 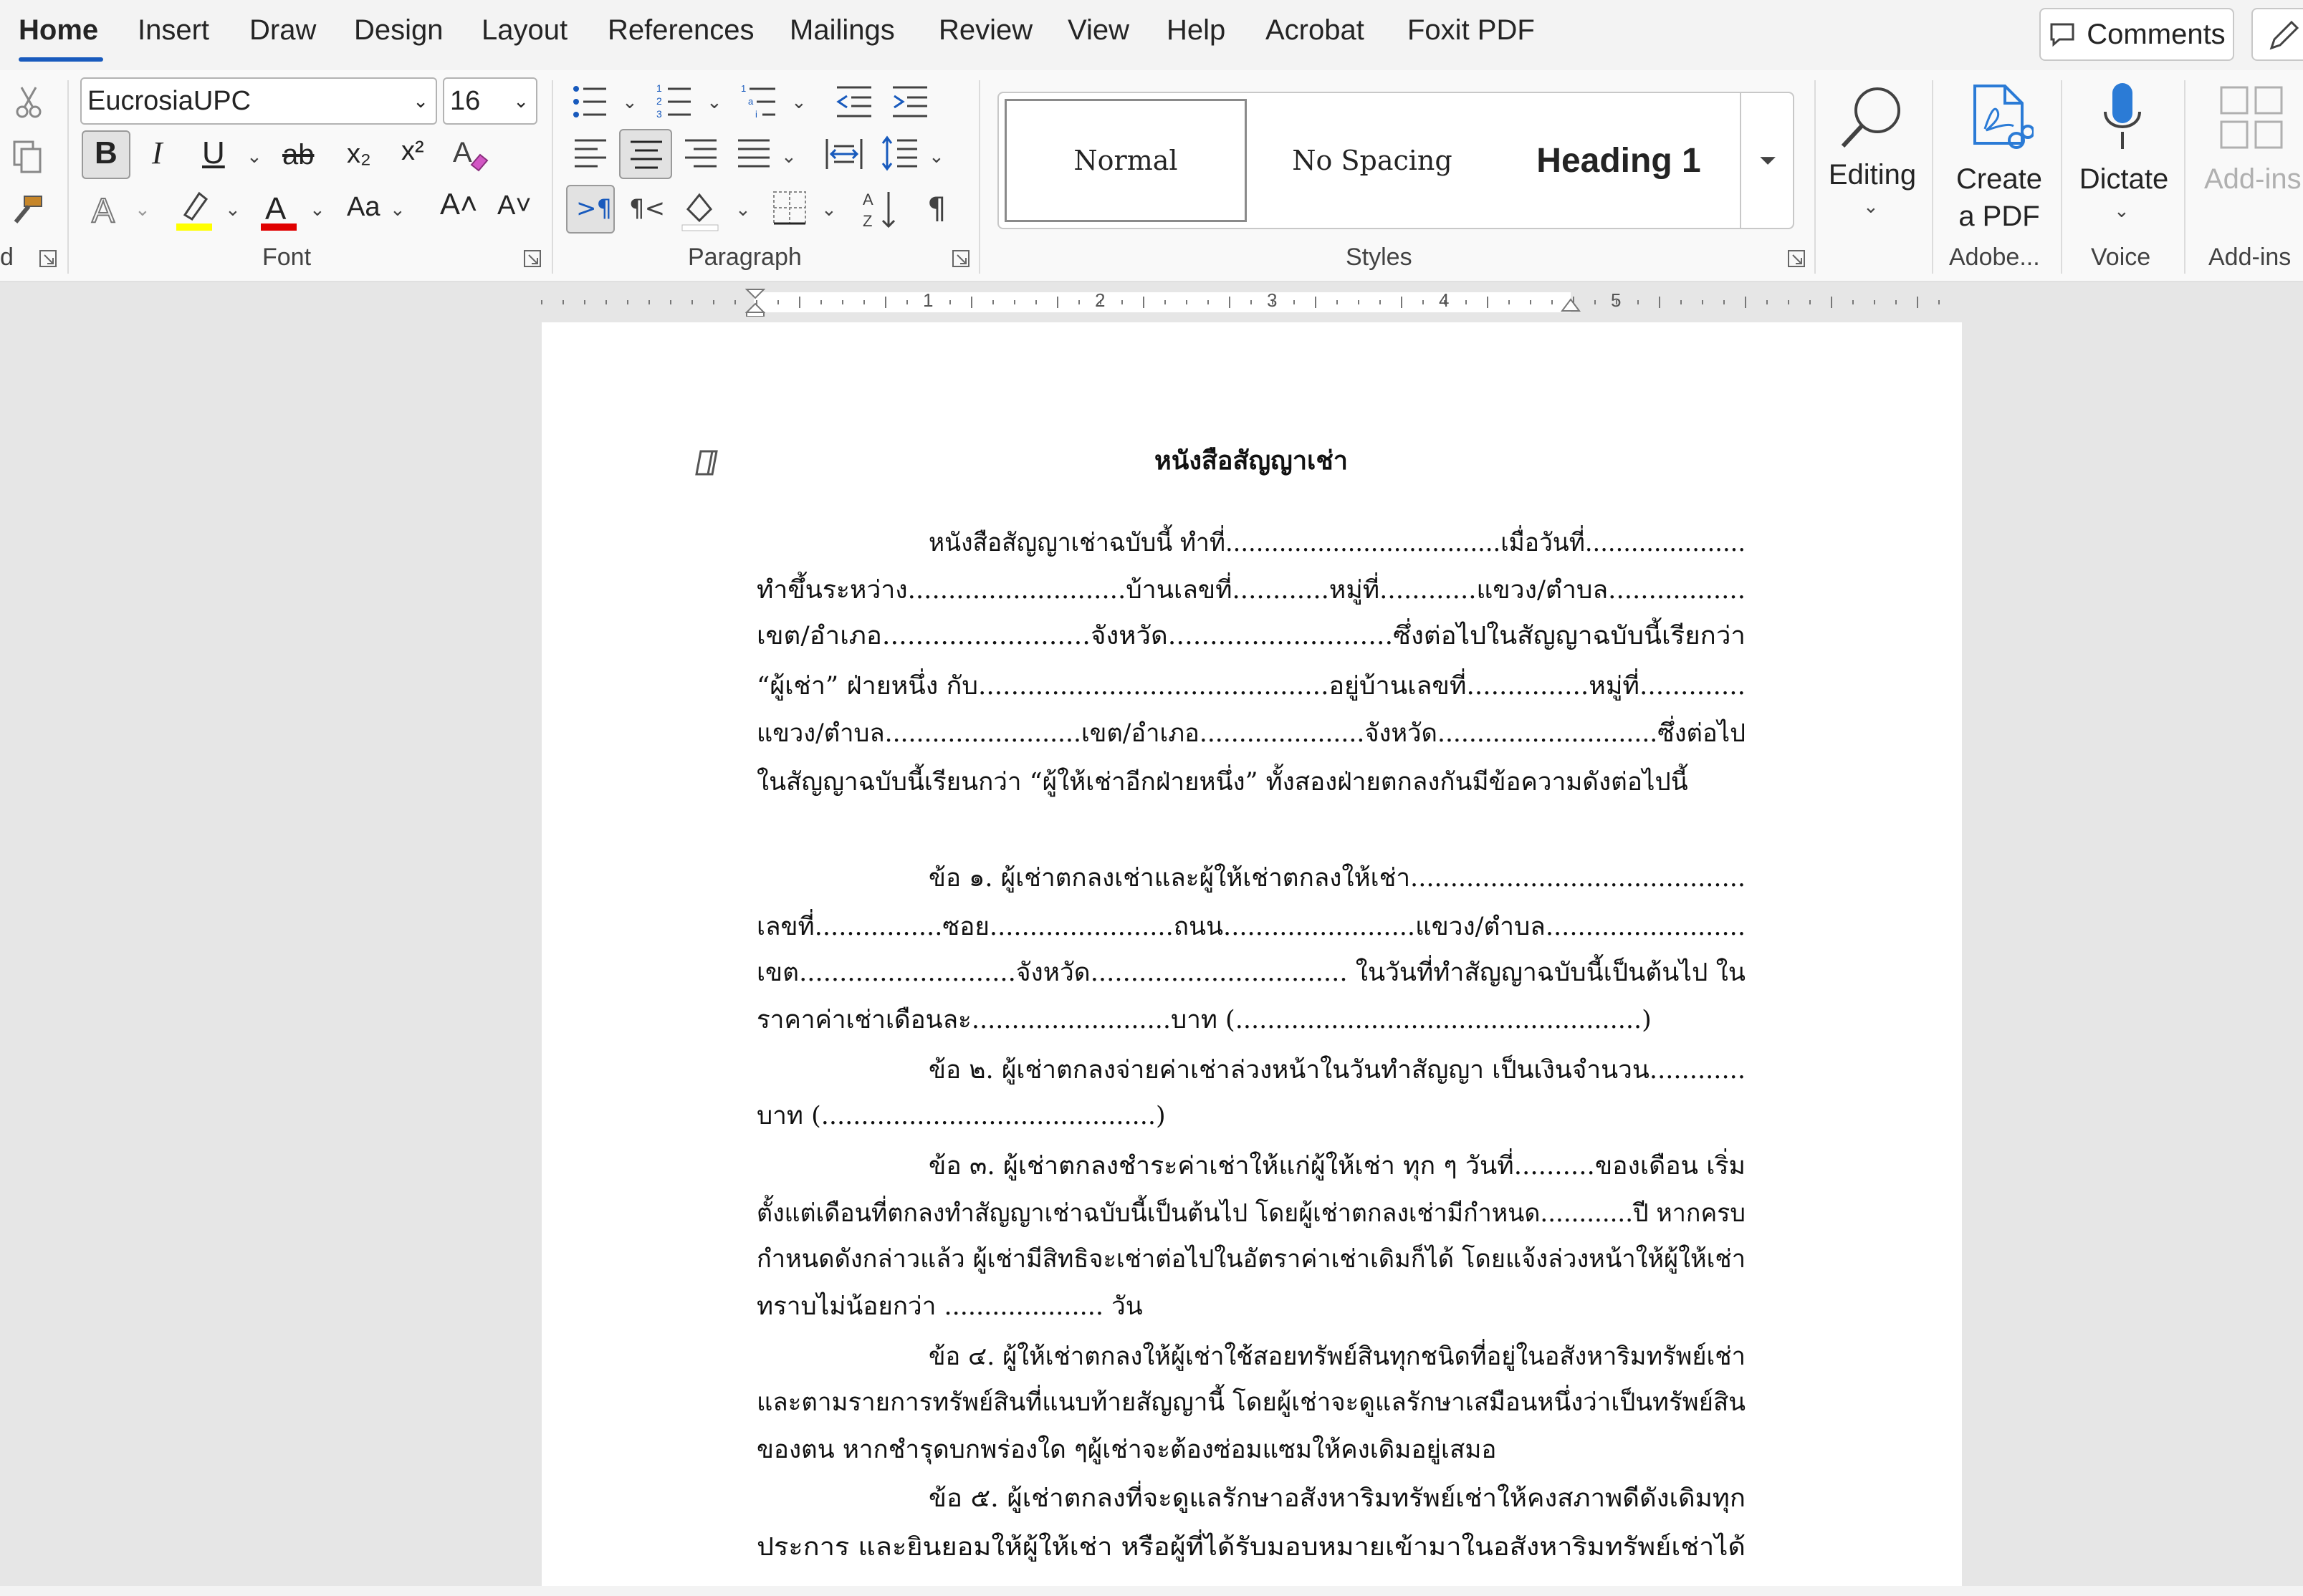 What do you see at coordinates (1471, 31) in the screenshot?
I see `tab-foxit-pdf: Foxit PDF` at bounding box center [1471, 31].